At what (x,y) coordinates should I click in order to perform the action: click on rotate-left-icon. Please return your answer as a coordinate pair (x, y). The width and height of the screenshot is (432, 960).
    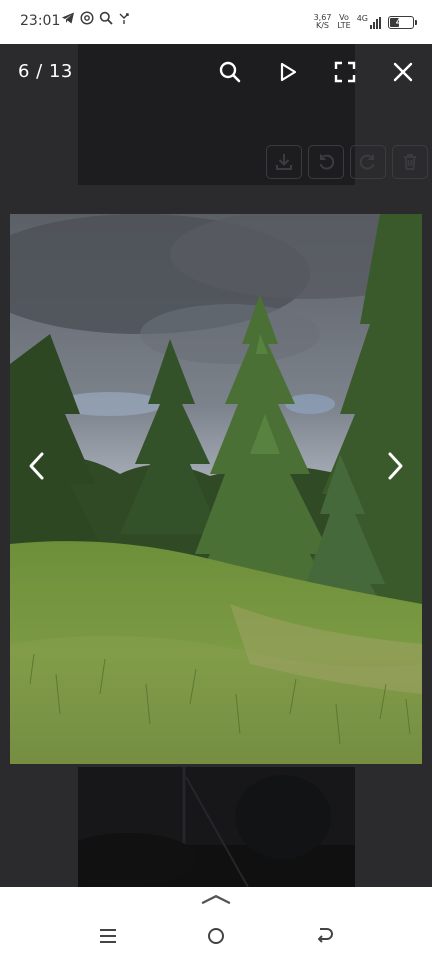
    Looking at the image, I should click on (326, 162).